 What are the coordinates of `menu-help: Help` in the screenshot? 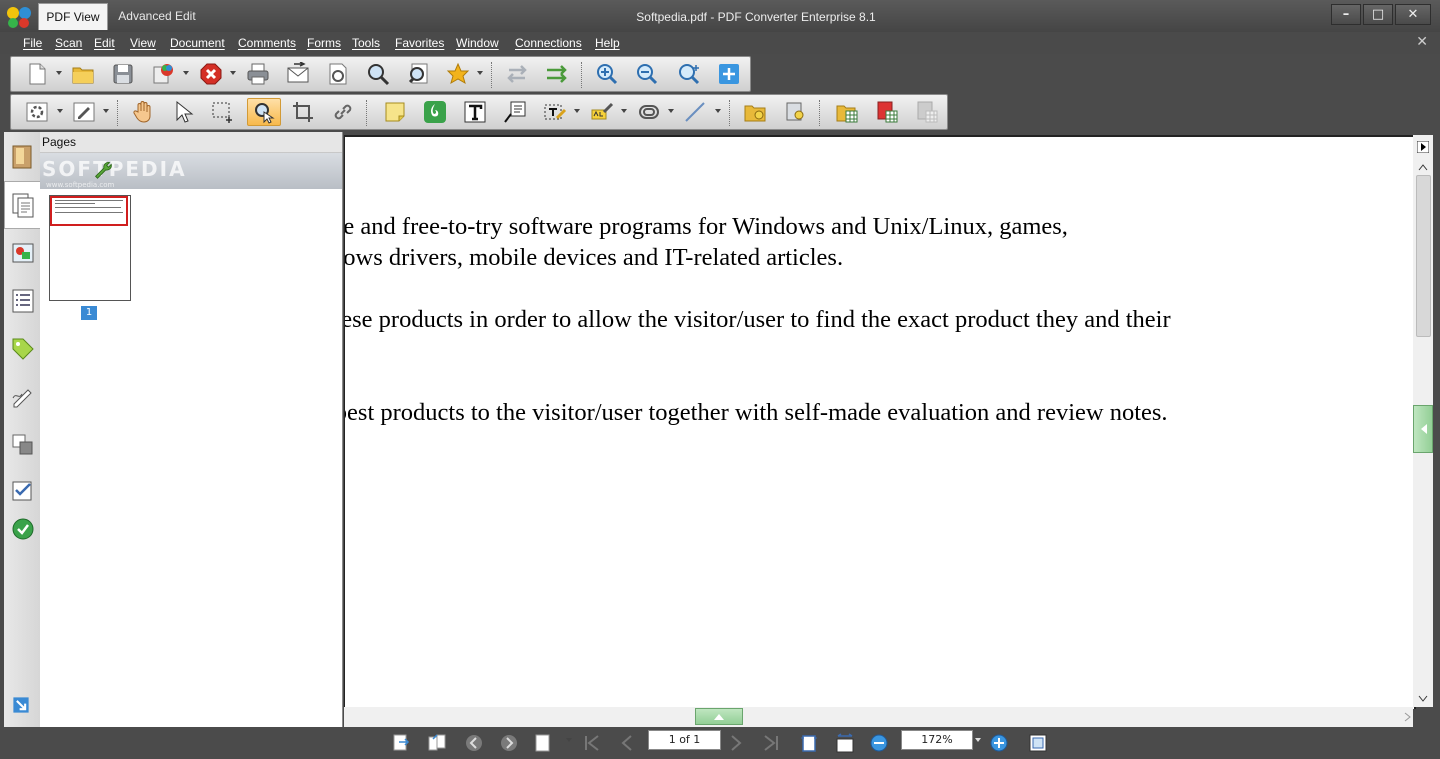 It's located at (607, 43).